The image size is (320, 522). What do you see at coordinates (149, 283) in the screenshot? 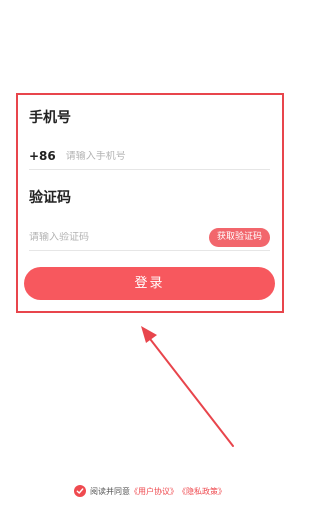
I see `login-button: 登录` at bounding box center [149, 283].